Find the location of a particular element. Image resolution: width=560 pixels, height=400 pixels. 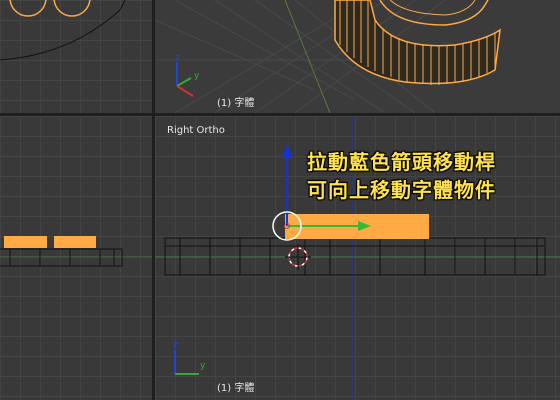

top-left-scene is located at coordinates (63, 30).